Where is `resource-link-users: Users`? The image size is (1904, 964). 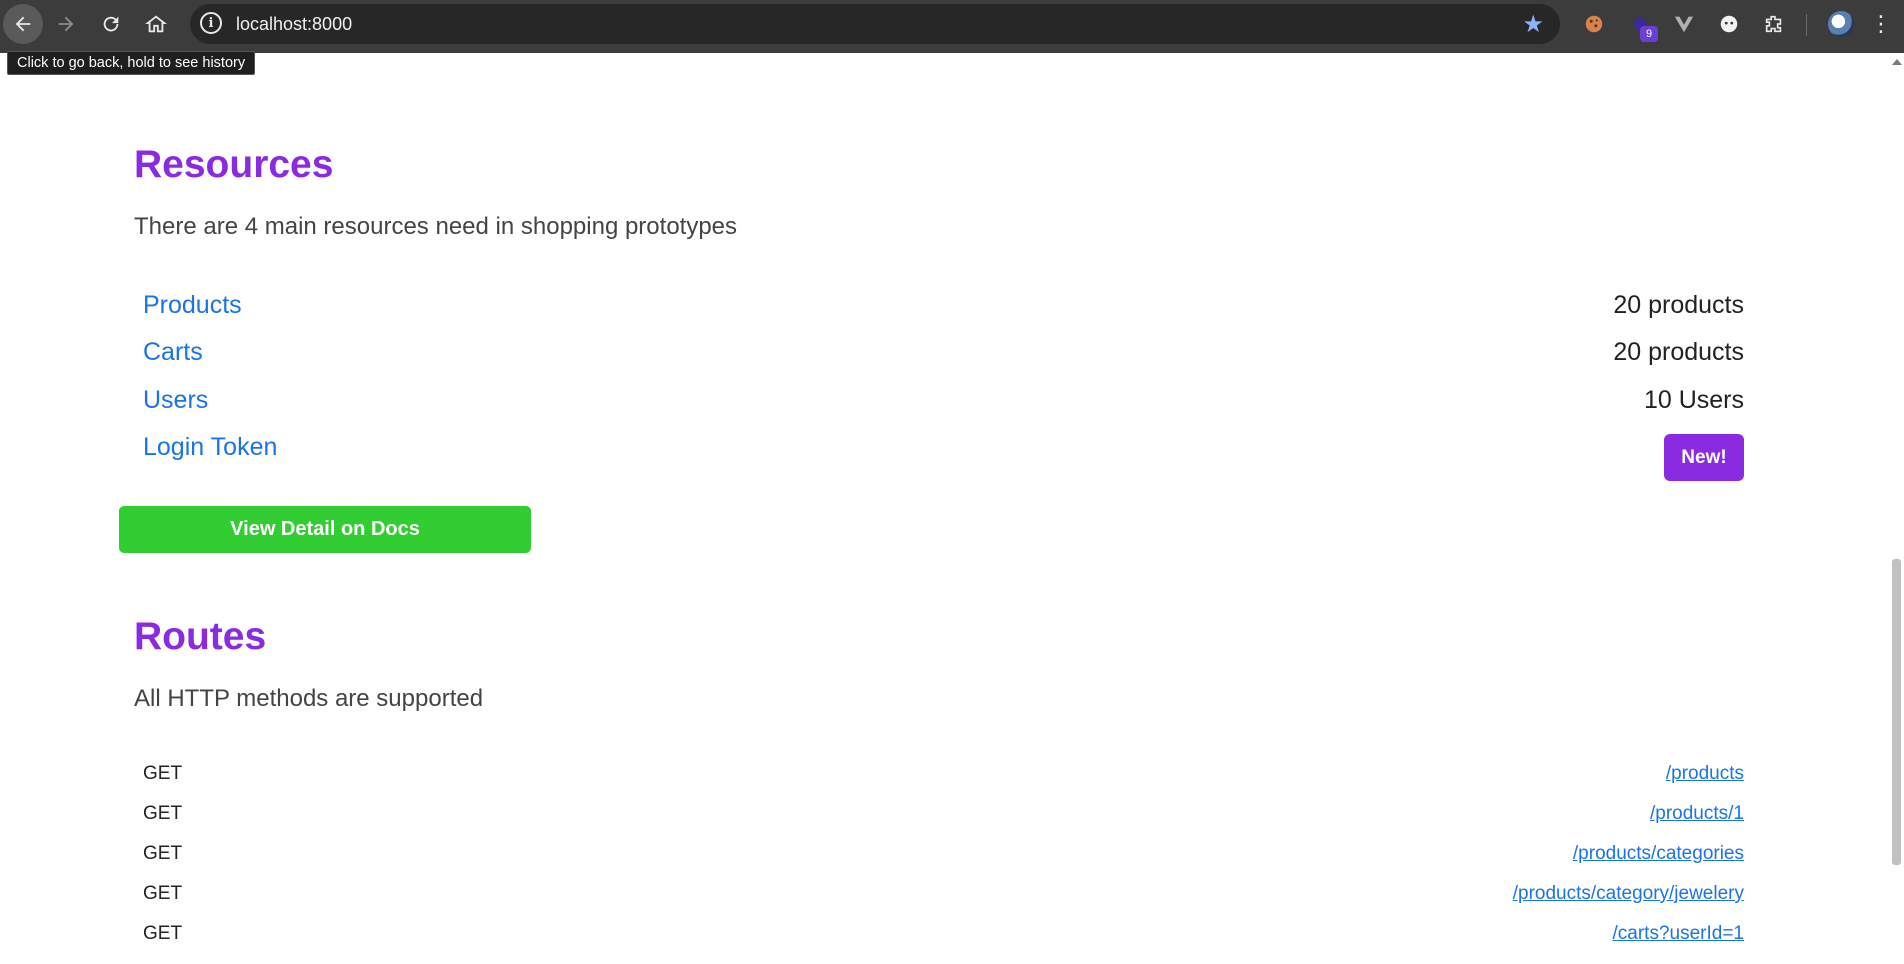
resource-link-users: Users is located at coordinates (175, 400).